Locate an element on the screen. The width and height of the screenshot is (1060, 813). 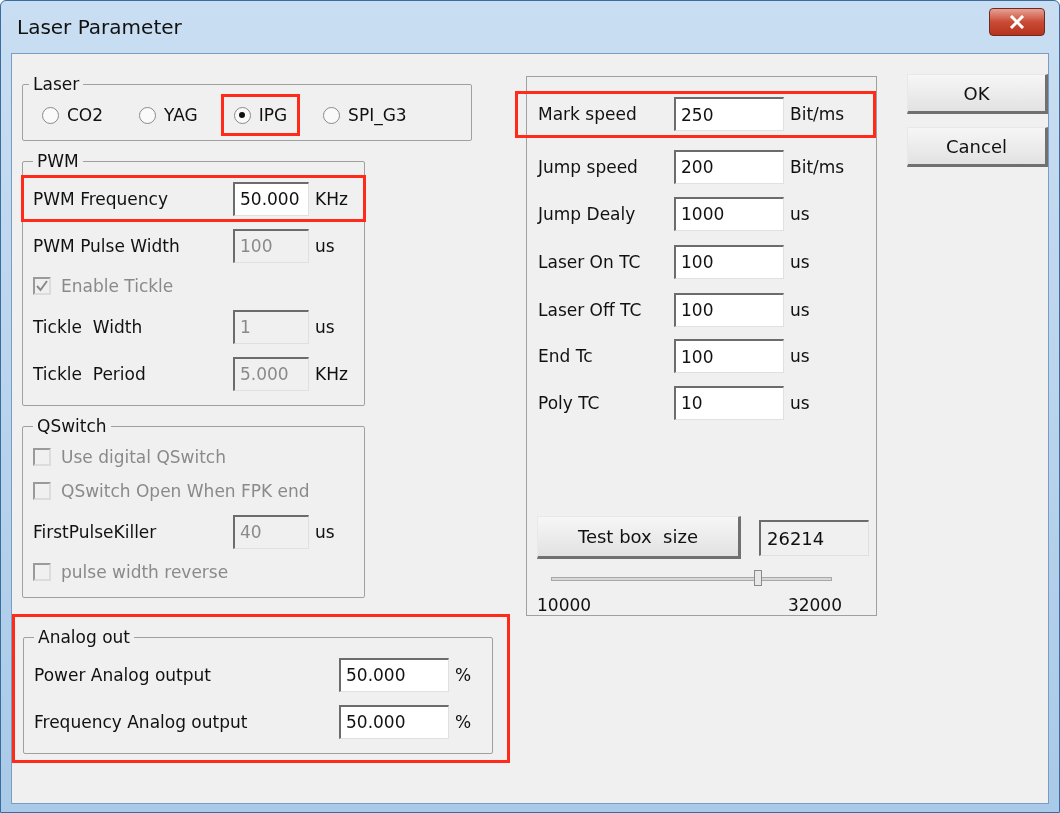
radio-option: YAG is located at coordinates (168, 115).